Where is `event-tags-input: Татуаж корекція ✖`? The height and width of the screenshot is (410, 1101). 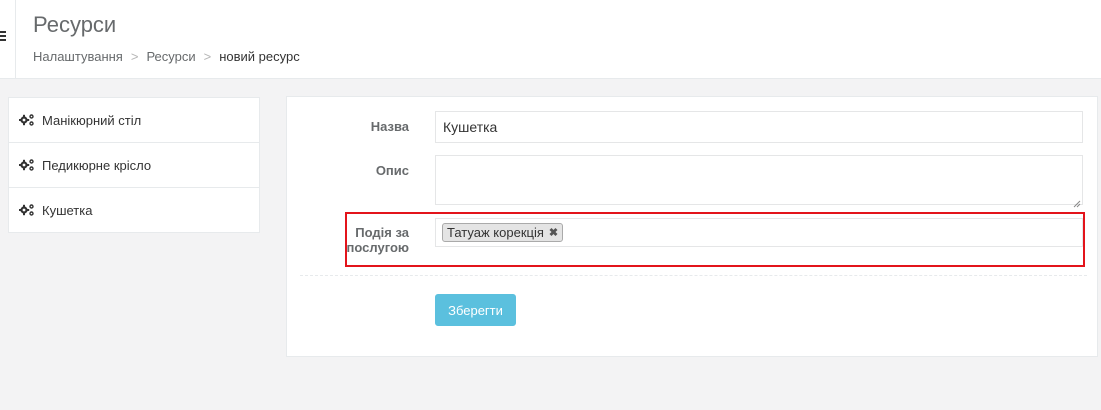
event-tags-input: Татуаж корекція ✖ is located at coordinates (759, 232).